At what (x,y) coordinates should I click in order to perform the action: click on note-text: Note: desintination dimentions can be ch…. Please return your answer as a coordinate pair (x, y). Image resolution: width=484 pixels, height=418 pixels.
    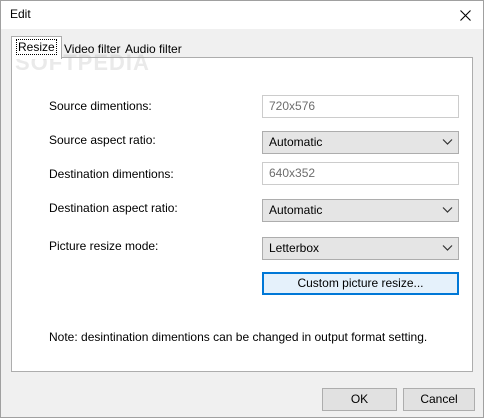
    Looking at the image, I should click on (238, 337).